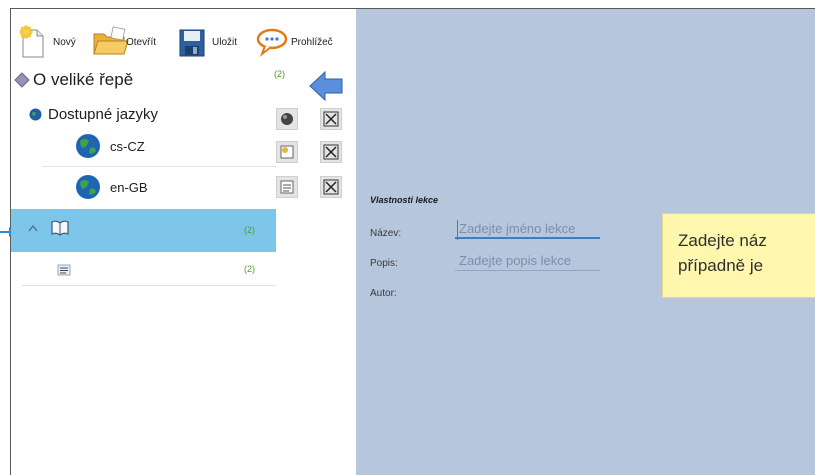 Image resolution: width=815 pixels, height=475 pixels. I want to click on open-page-button, so click(287, 152).